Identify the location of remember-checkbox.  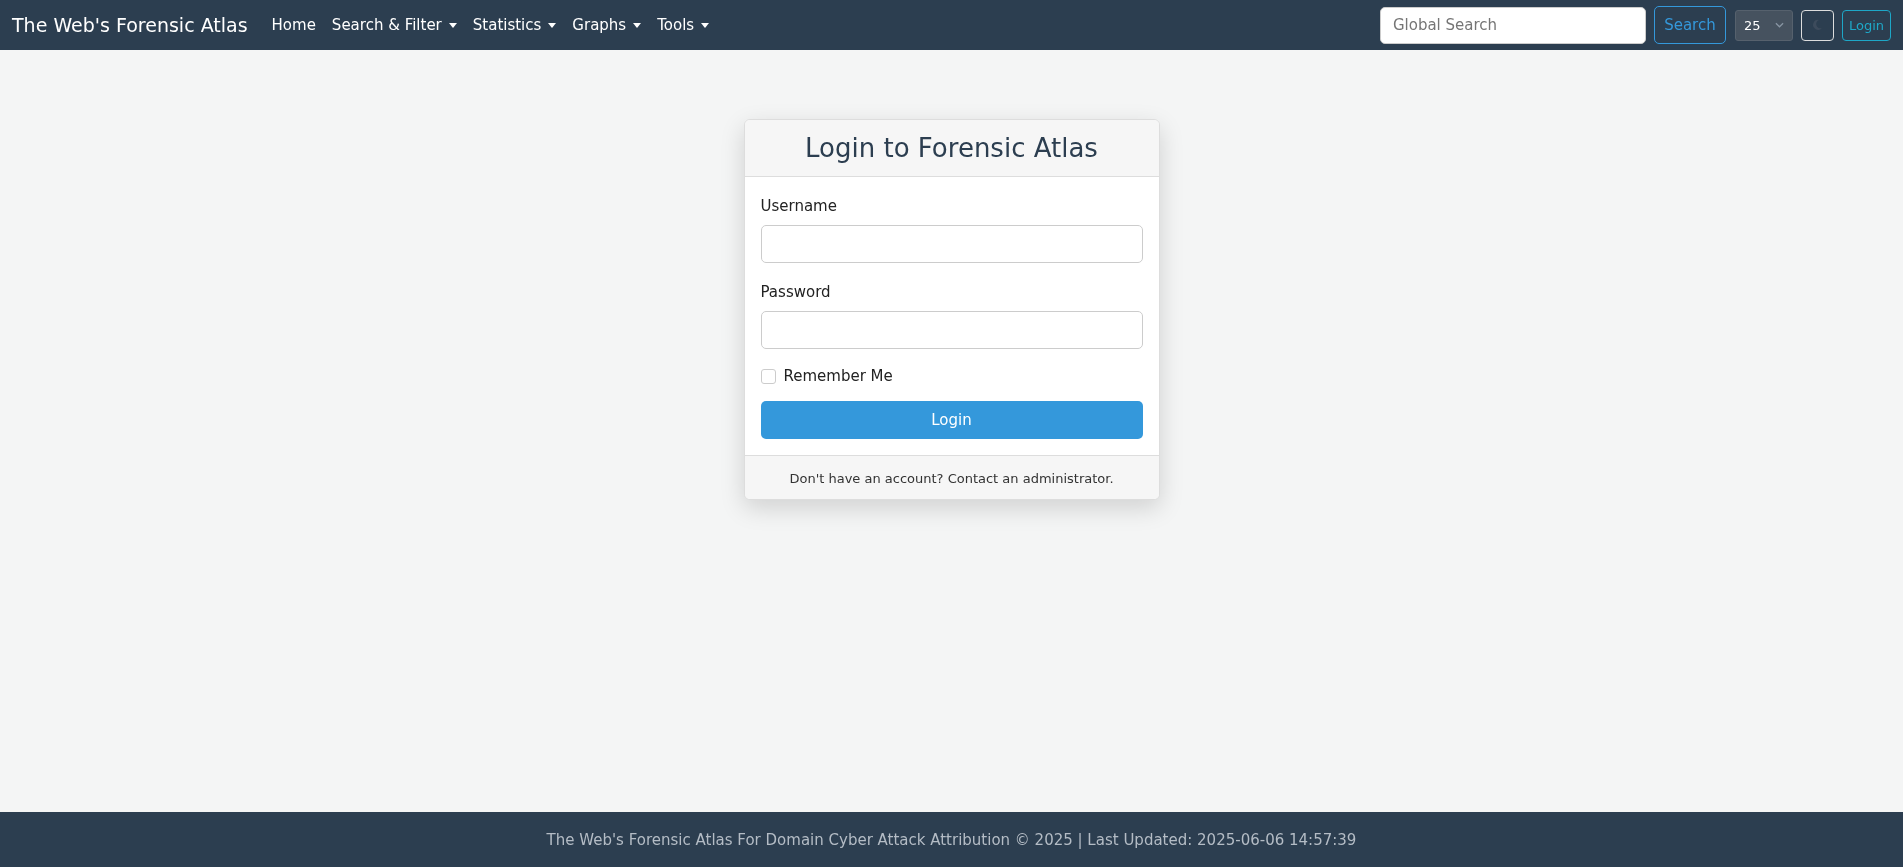
(768, 376).